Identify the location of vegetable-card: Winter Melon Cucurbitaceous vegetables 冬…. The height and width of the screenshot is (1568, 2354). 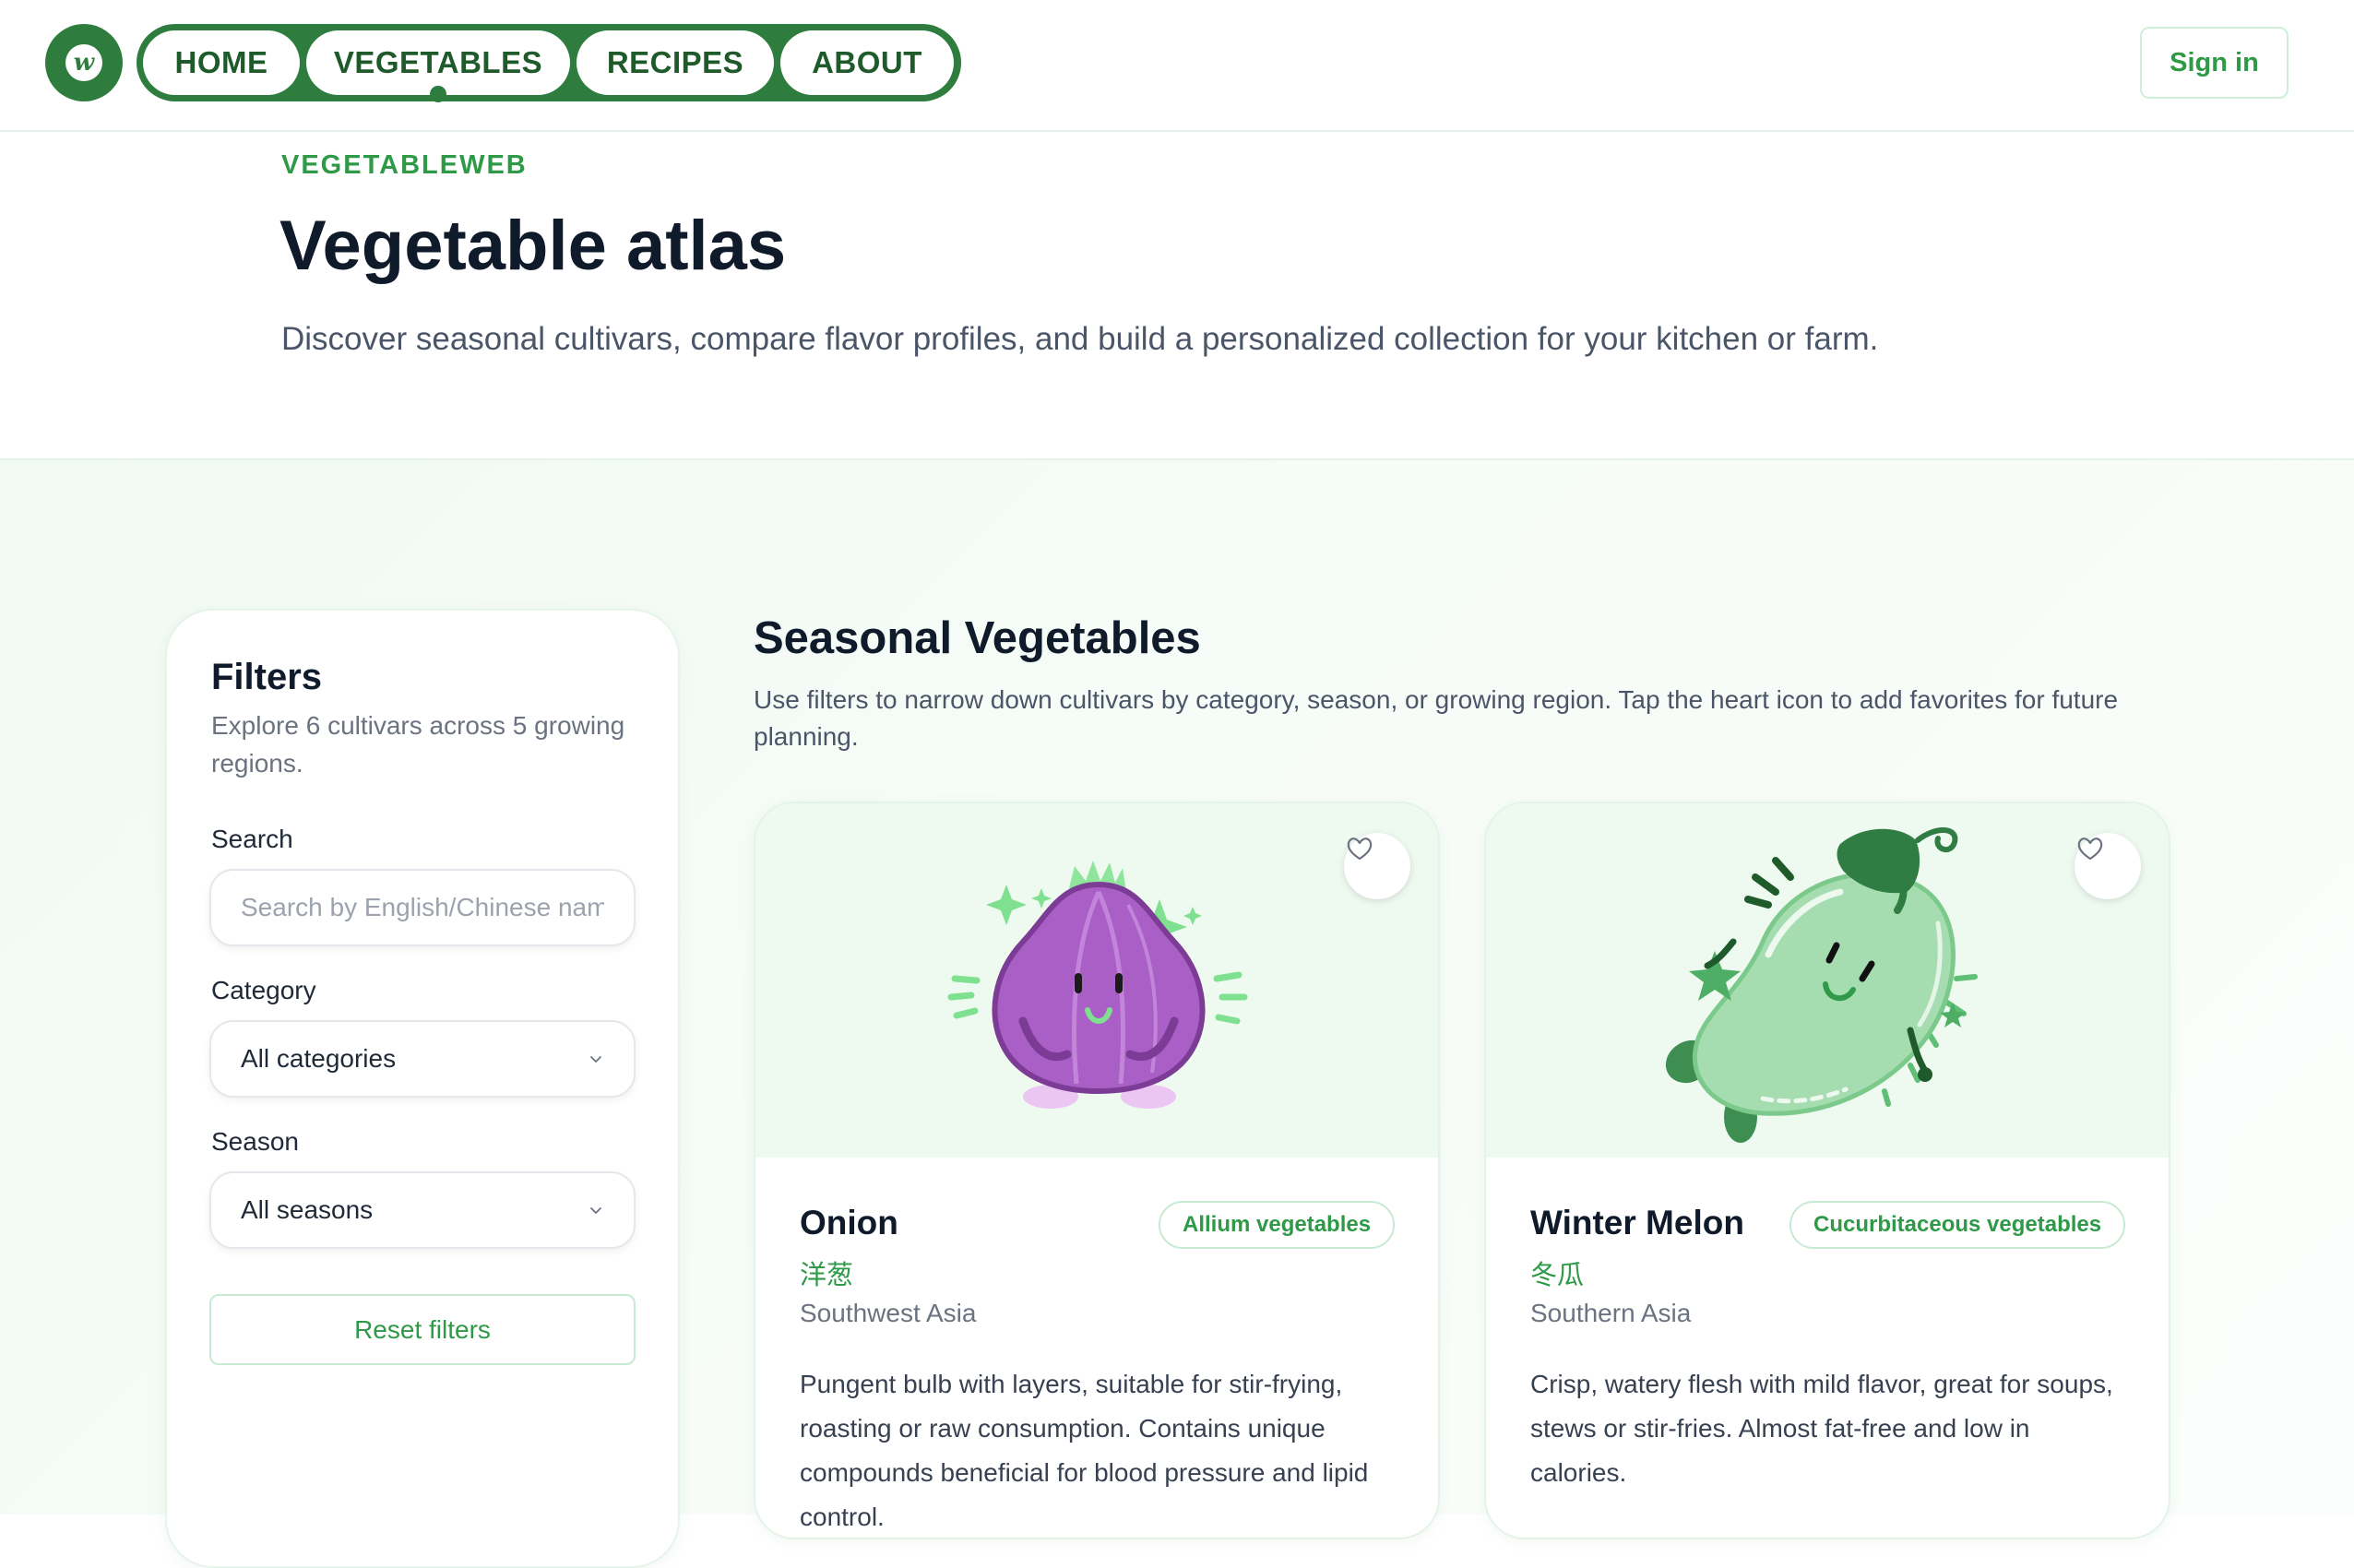
(1827, 1170).